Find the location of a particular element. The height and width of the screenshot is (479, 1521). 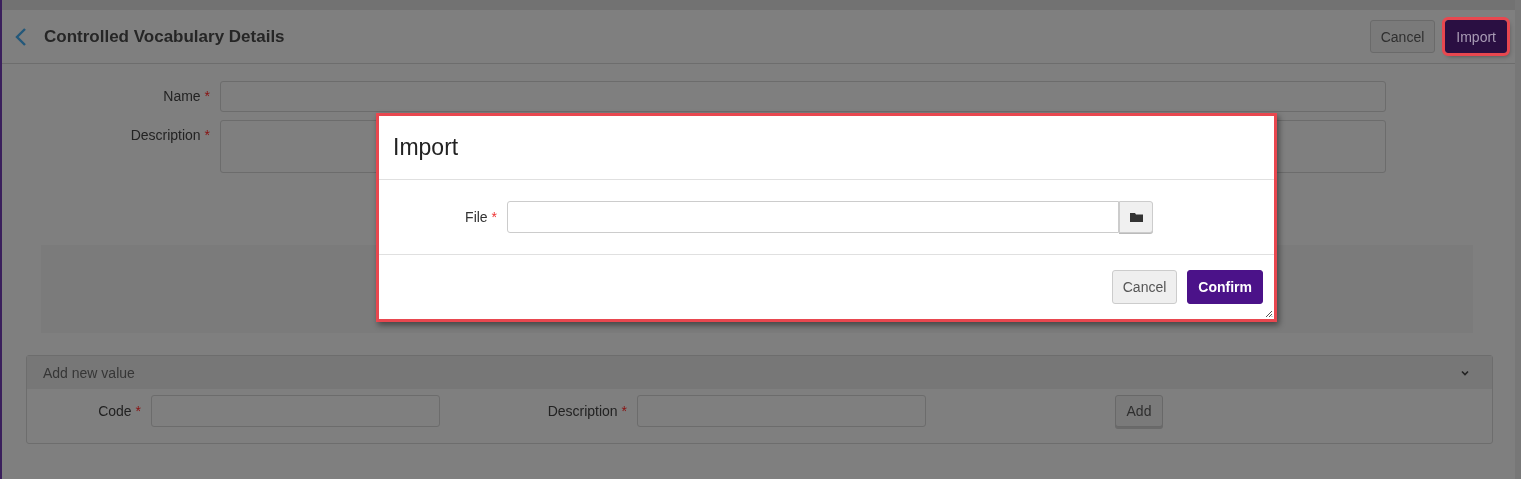

field-label: File * is located at coordinates (481, 217).